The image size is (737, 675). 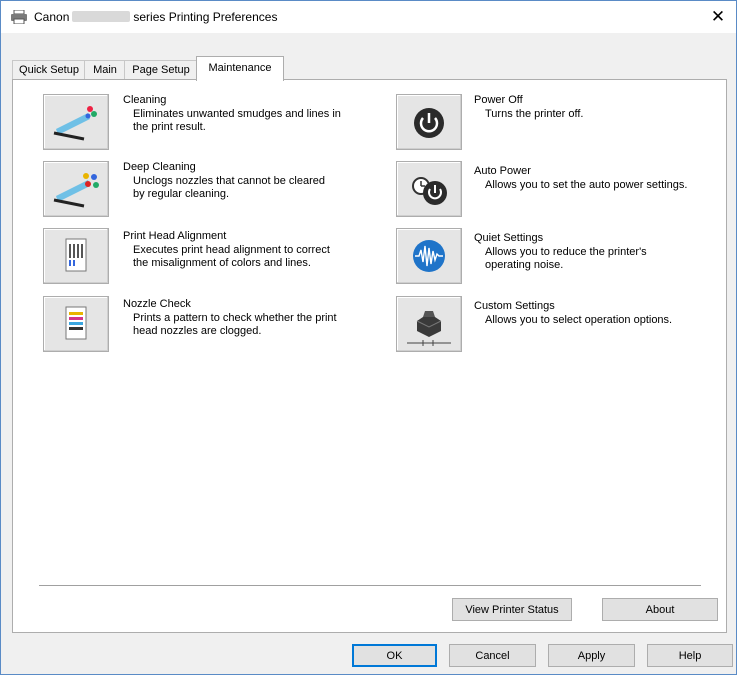 What do you see at coordinates (718, 17) in the screenshot?
I see `close-button: ✕` at bounding box center [718, 17].